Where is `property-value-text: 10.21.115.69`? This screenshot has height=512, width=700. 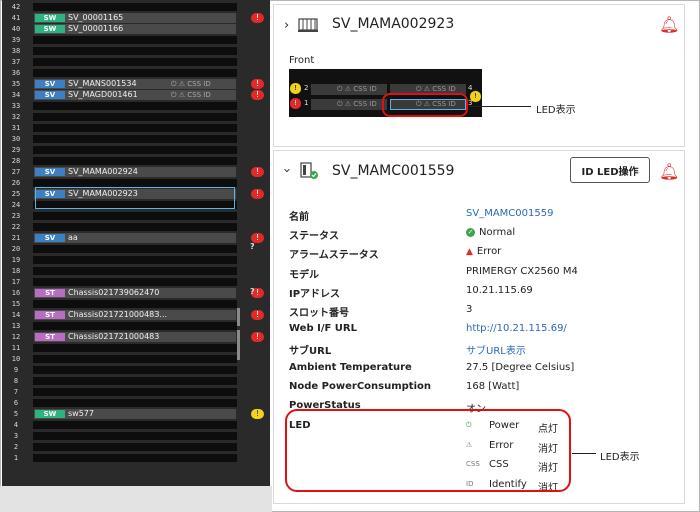 property-value-text: 10.21.115.69 is located at coordinates (499, 290).